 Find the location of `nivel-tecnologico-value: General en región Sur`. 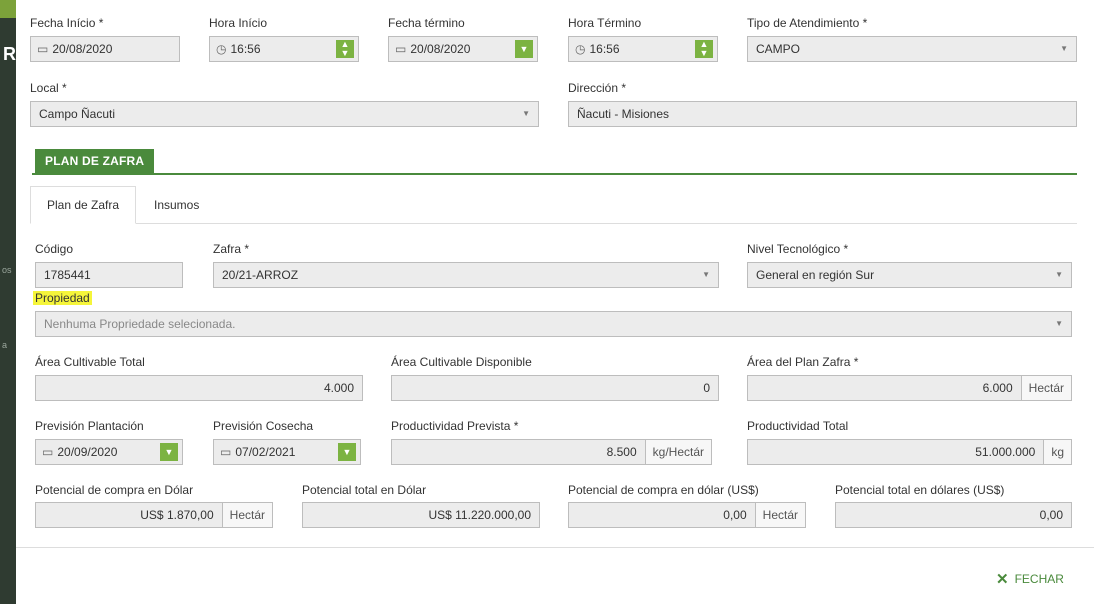

nivel-tecnologico-value: General en región Sur is located at coordinates (815, 275).